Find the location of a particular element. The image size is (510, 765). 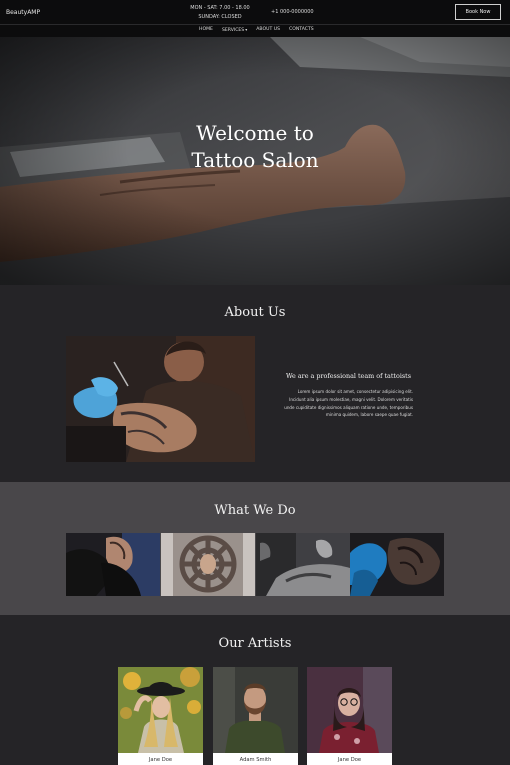

nav-item-services: SERVICES▾ is located at coordinates (234, 30).